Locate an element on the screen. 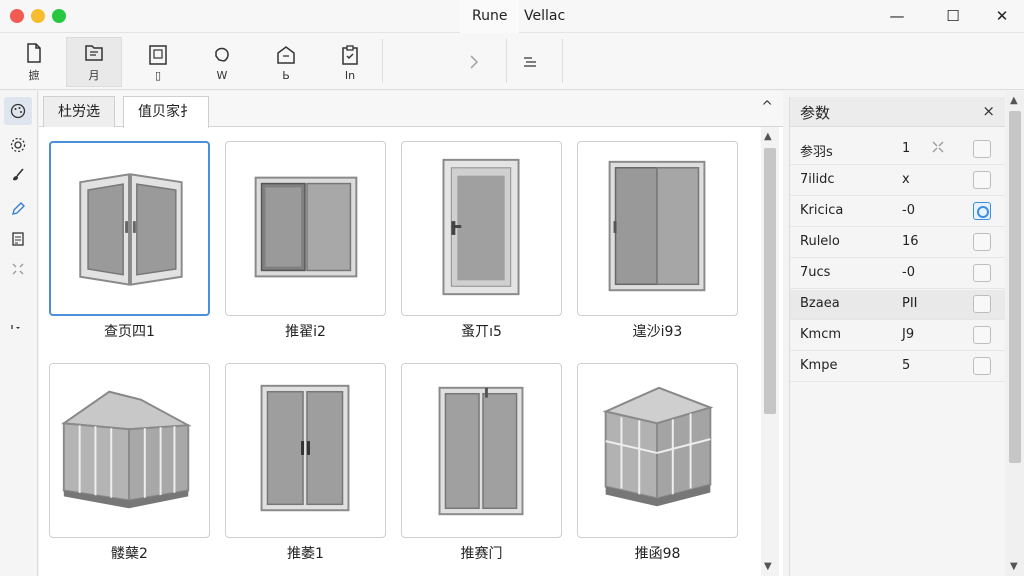  tool-more is located at coordinates (18, 327).